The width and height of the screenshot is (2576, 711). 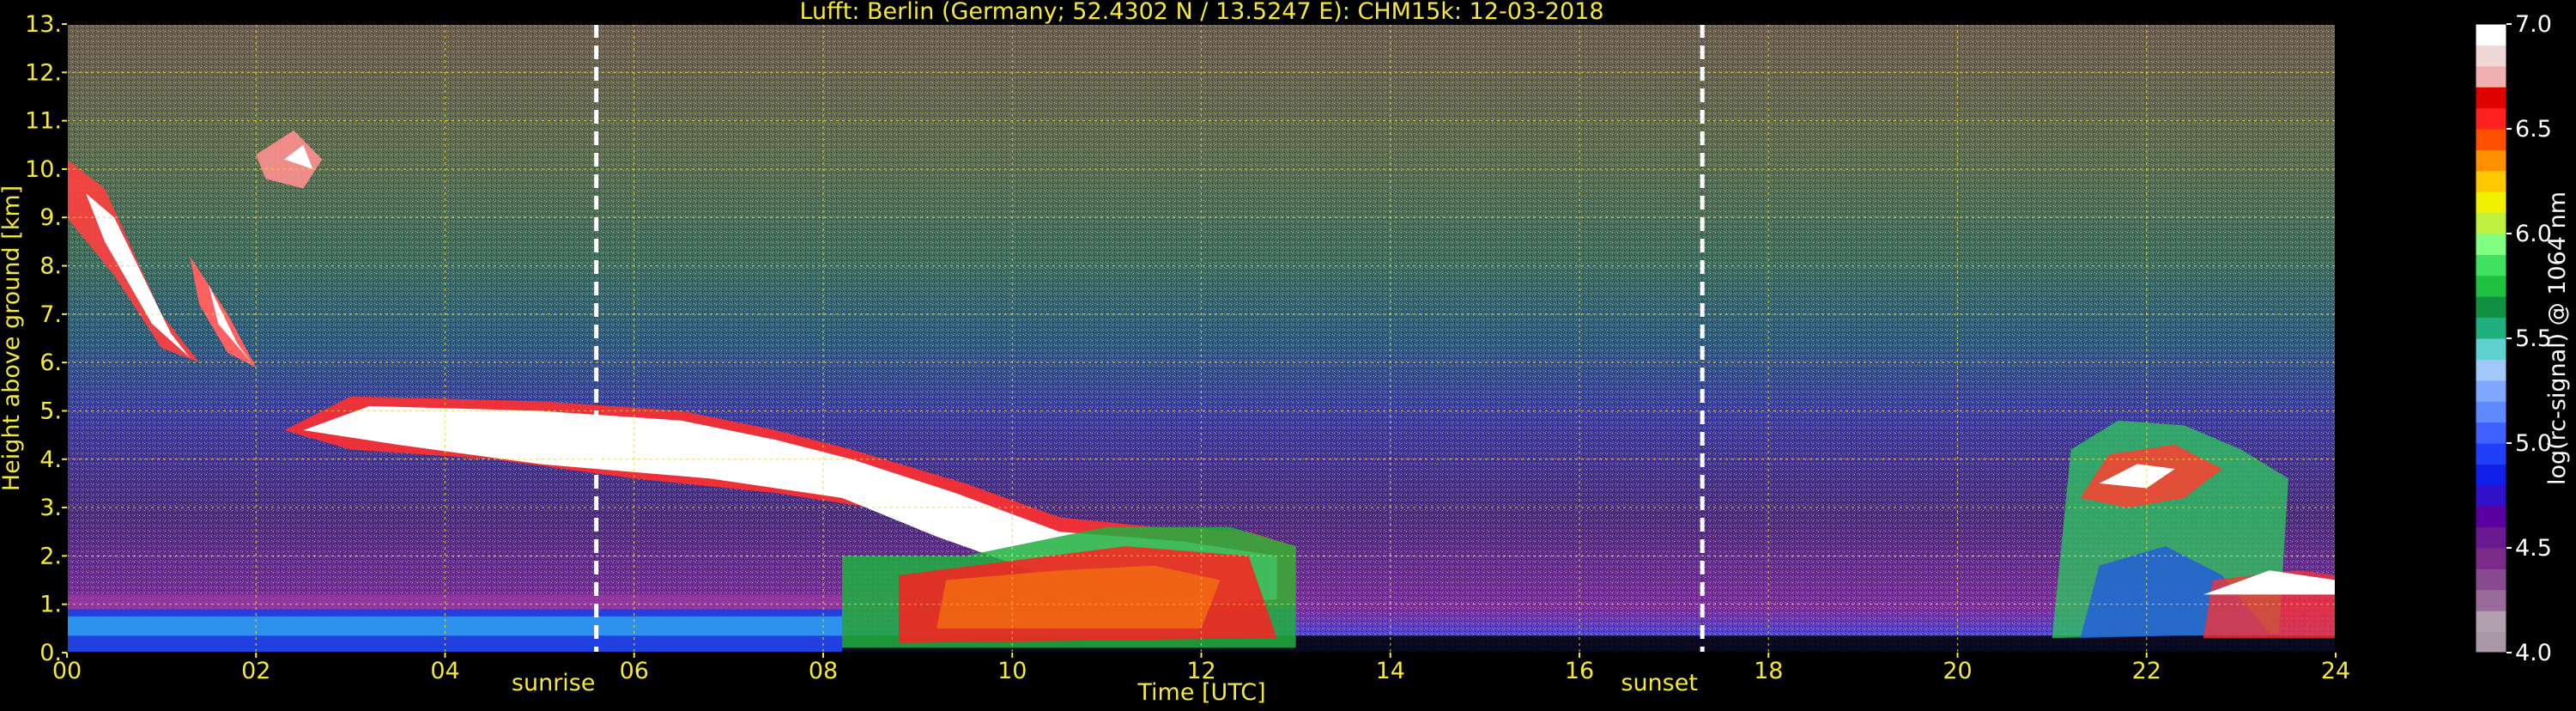 I want to click on colorbar: 4.04.55.05.56.06.57.0, so click(x=2513, y=338).